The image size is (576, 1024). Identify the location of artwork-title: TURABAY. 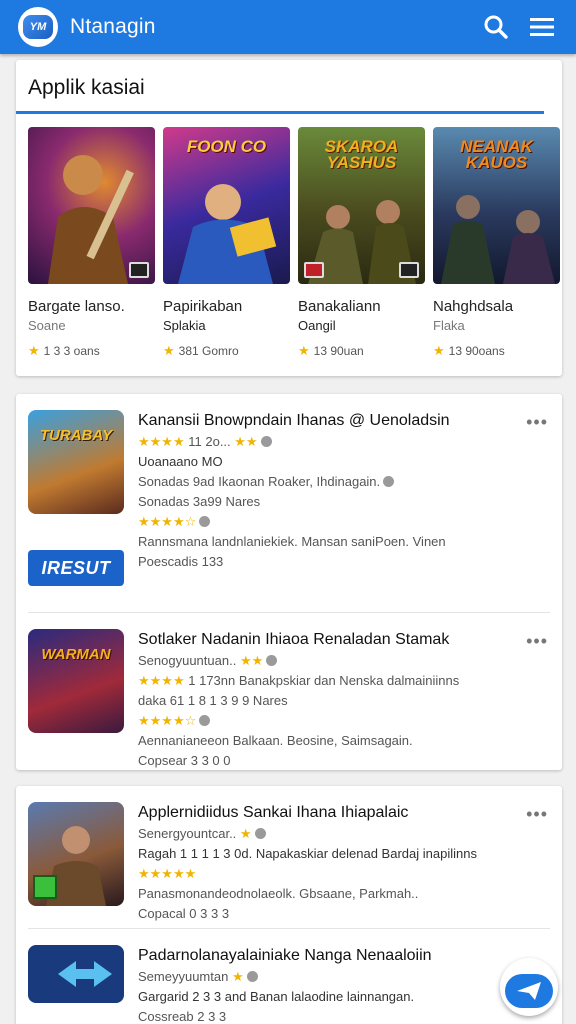
(76, 435).